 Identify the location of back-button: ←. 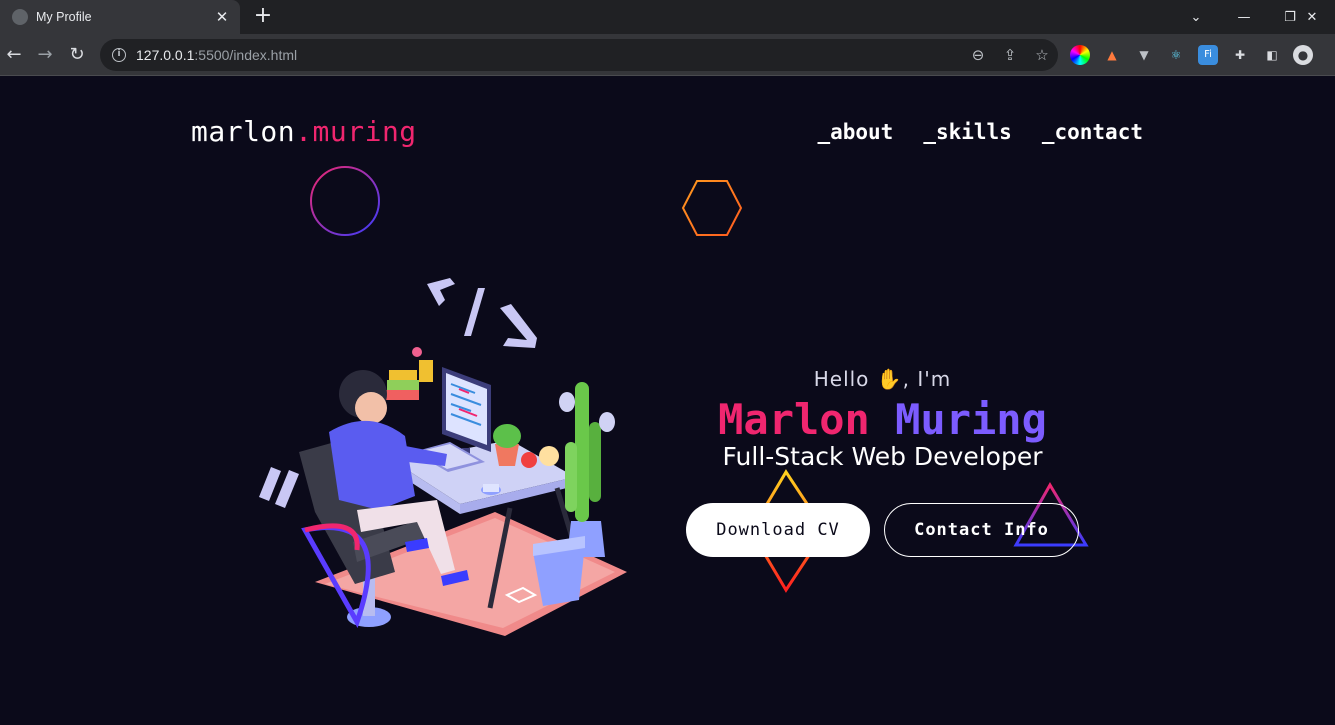
(14, 55).